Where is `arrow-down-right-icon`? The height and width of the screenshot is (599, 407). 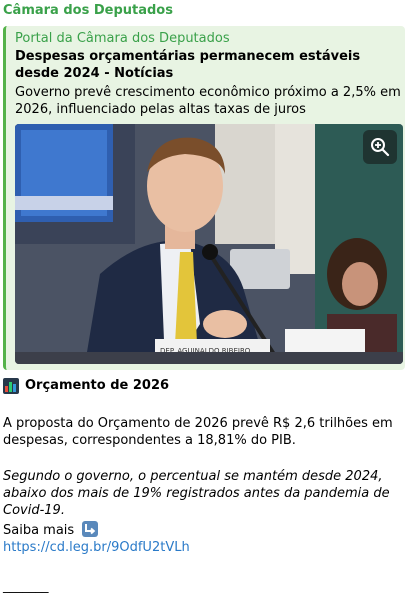
arrow-down-right-icon is located at coordinates (90, 529).